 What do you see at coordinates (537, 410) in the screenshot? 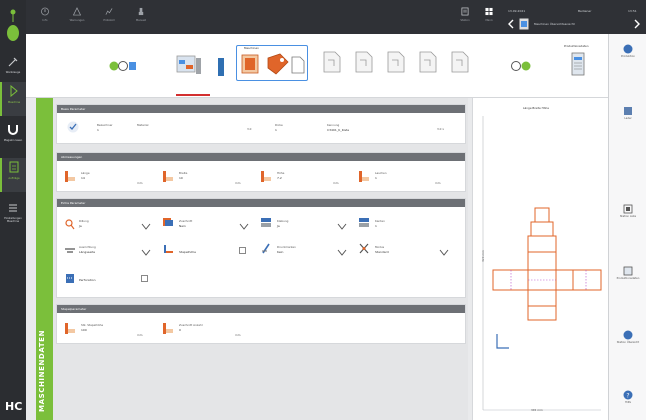
I see `dim-x-label: 345 mm` at bounding box center [537, 410].